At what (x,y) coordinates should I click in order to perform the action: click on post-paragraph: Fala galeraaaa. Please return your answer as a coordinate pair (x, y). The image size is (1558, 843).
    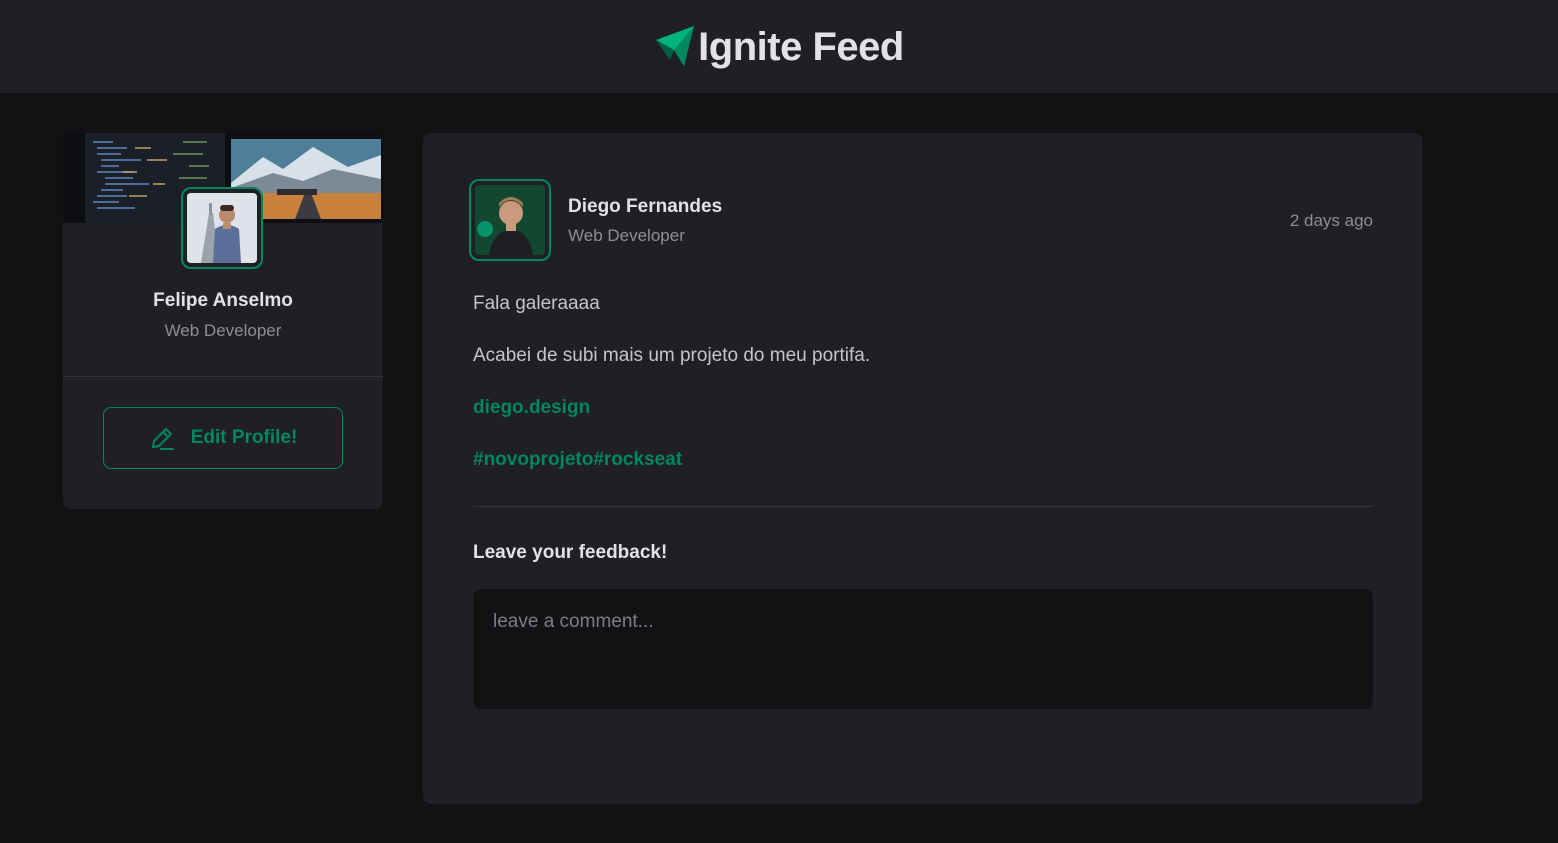
    Looking at the image, I should click on (536, 303).